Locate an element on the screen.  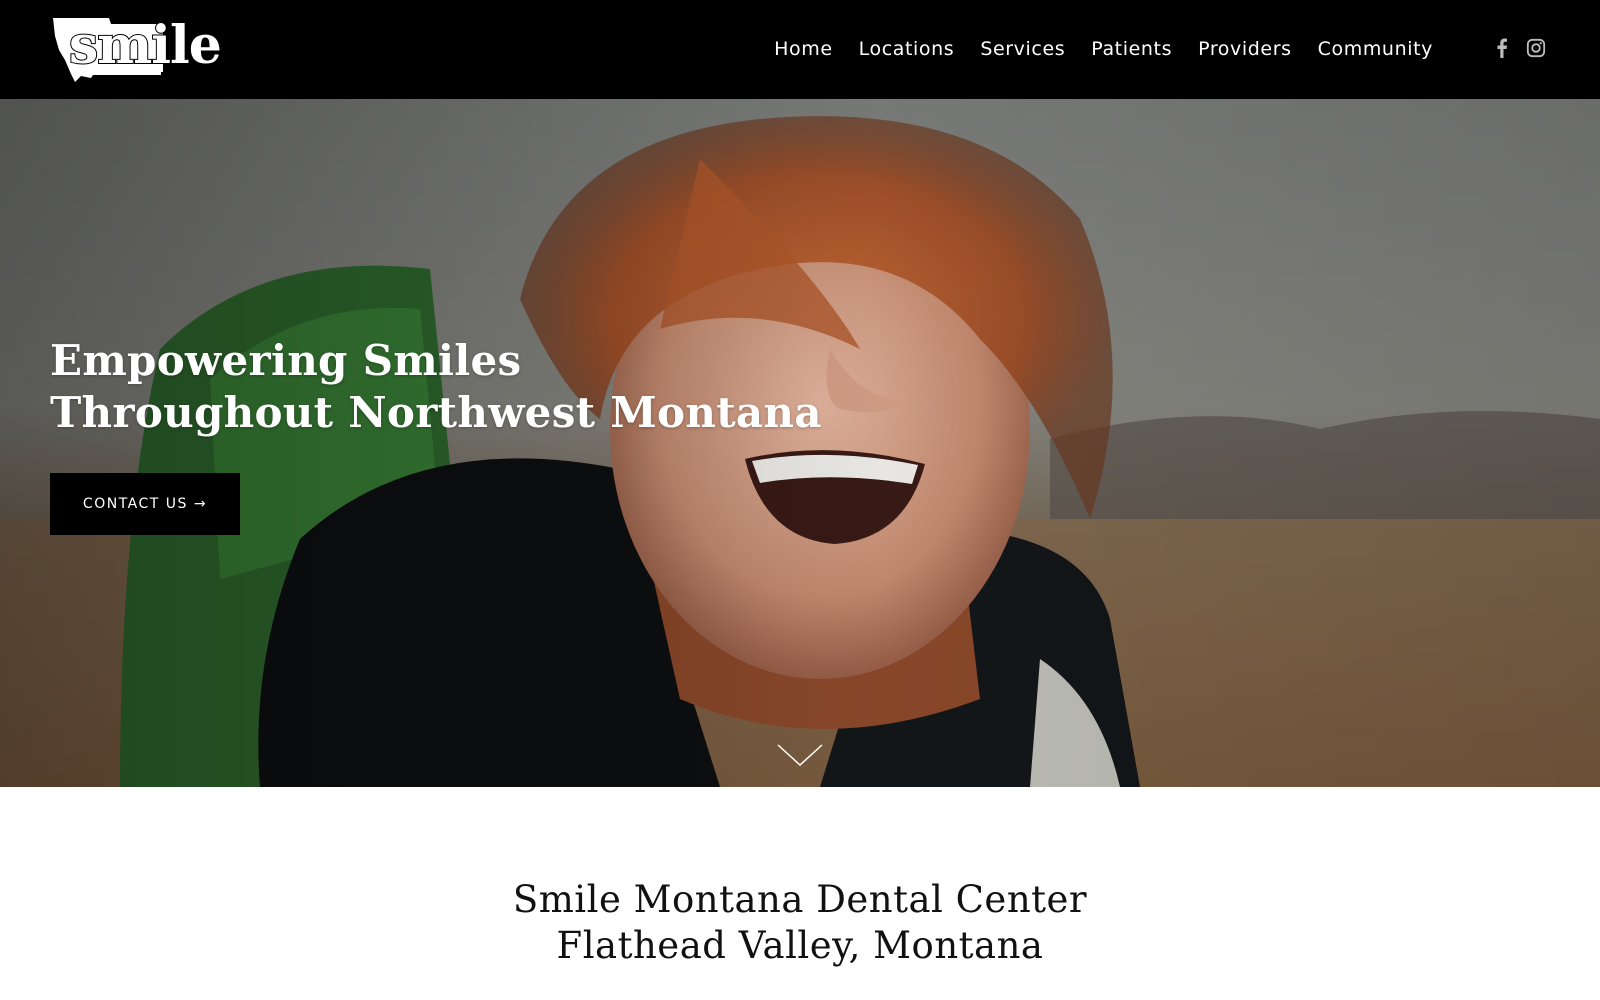
hero-title-line-2: Throughout Northwest Montana is located at coordinates (436, 412).